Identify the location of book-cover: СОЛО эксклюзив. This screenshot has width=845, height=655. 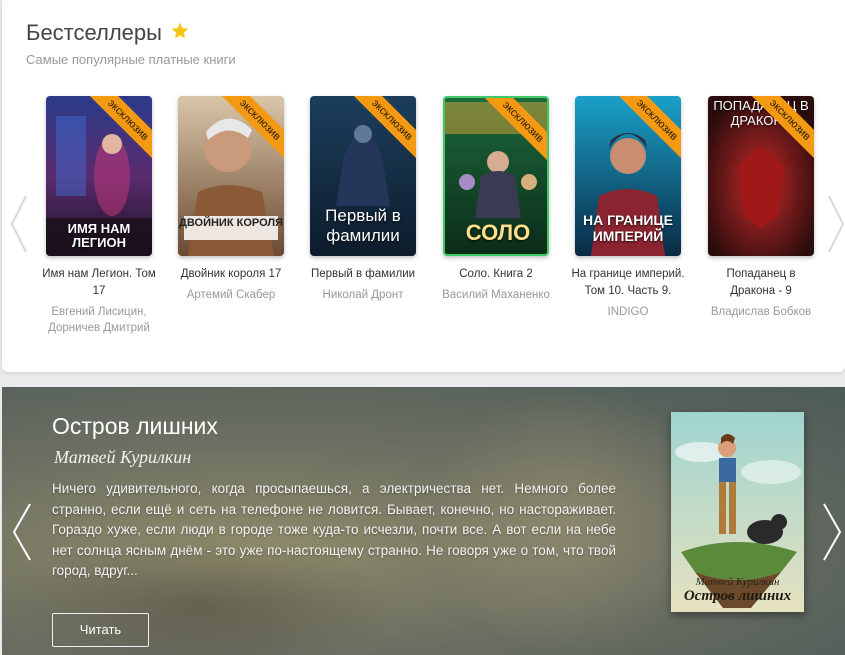
(496, 176).